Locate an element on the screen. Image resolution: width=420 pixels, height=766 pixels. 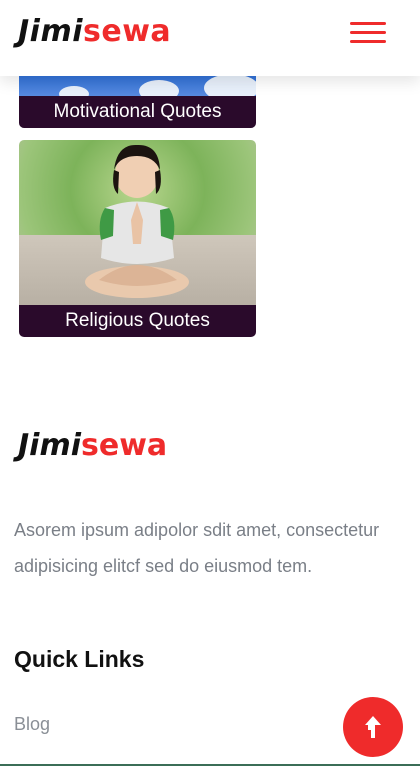
quick-links-title: Quick Links is located at coordinates (79, 659).